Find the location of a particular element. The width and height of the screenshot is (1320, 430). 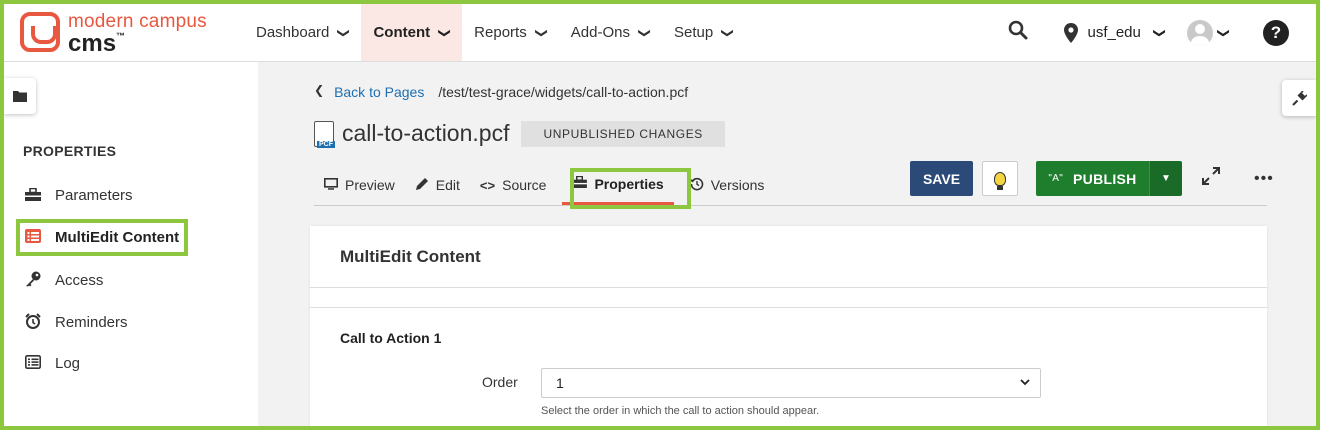

key-icon is located at coordinates (33, 280).